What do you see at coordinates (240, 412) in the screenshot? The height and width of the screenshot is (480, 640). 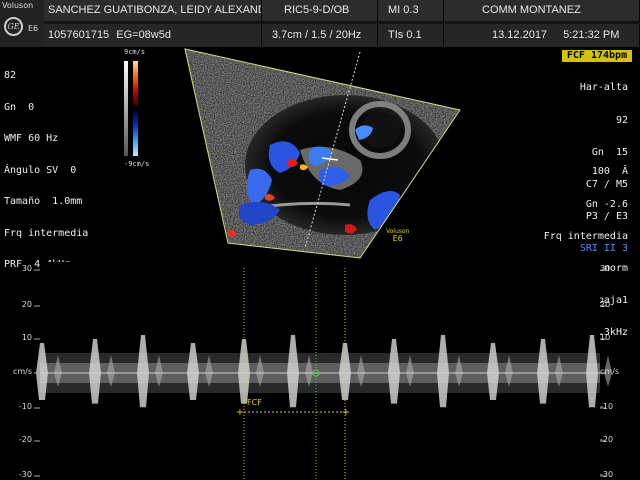 I see `caliper-marker-left: +` at bounding box center [240, 412].